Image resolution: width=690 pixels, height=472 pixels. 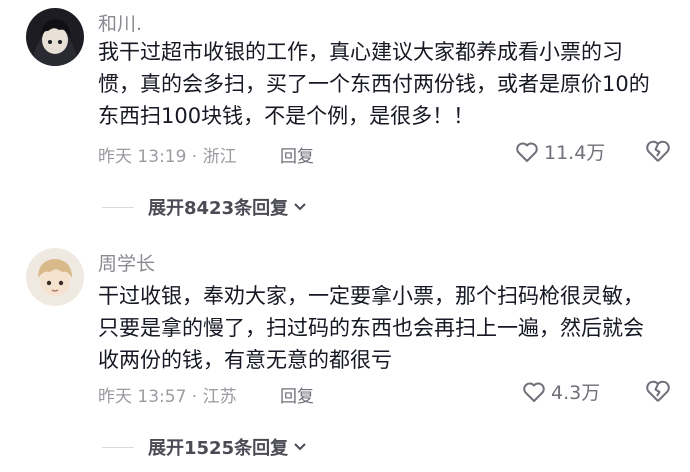 What do you see at coordinates (576, 393) in the screenshot?
I see `like-count: 4.3万` at bounding box center [576, 393].